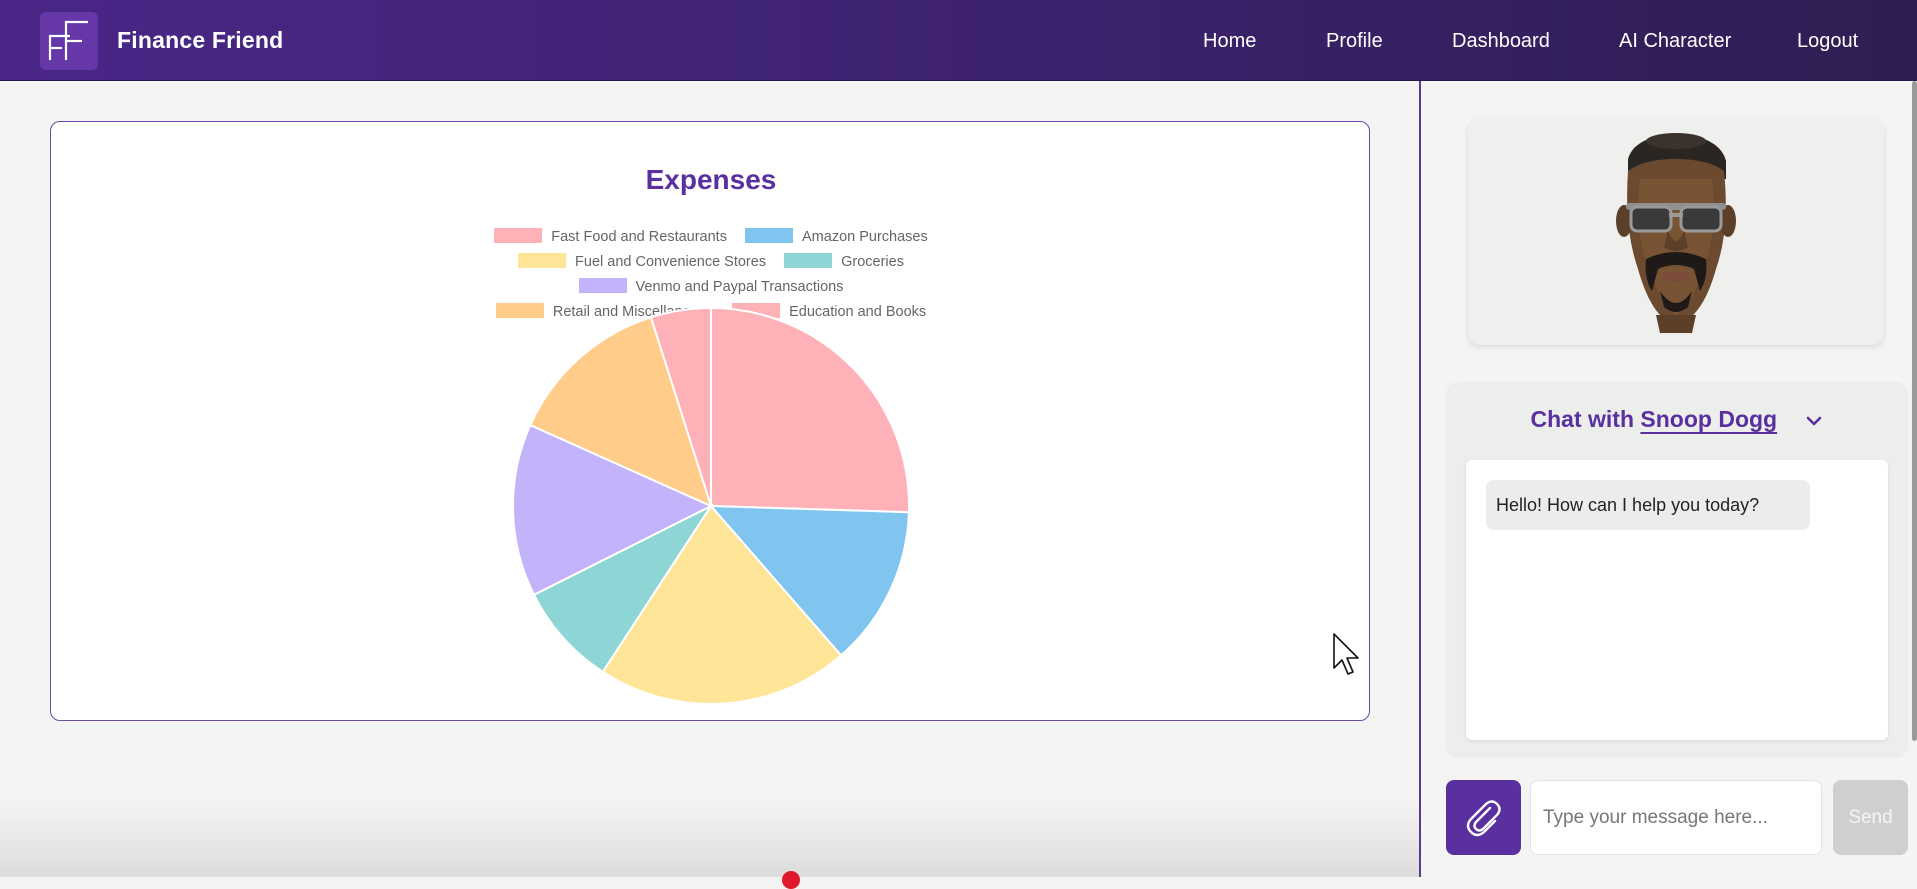 The height and width of the screenshot is (889, 1917). I want to click on brand-name: Finance Friend, so click(200, 40).